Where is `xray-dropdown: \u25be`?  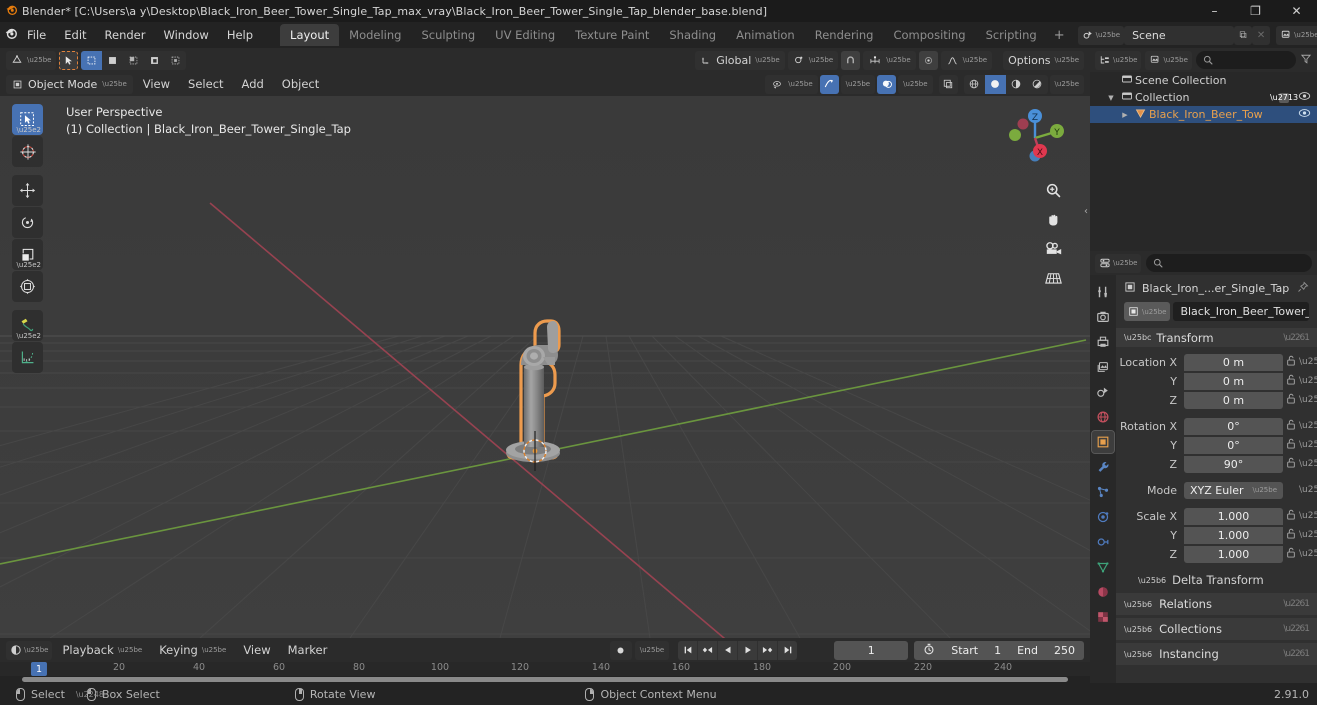
xray-dropdown: \u25be is located at coordinates (915, 84).